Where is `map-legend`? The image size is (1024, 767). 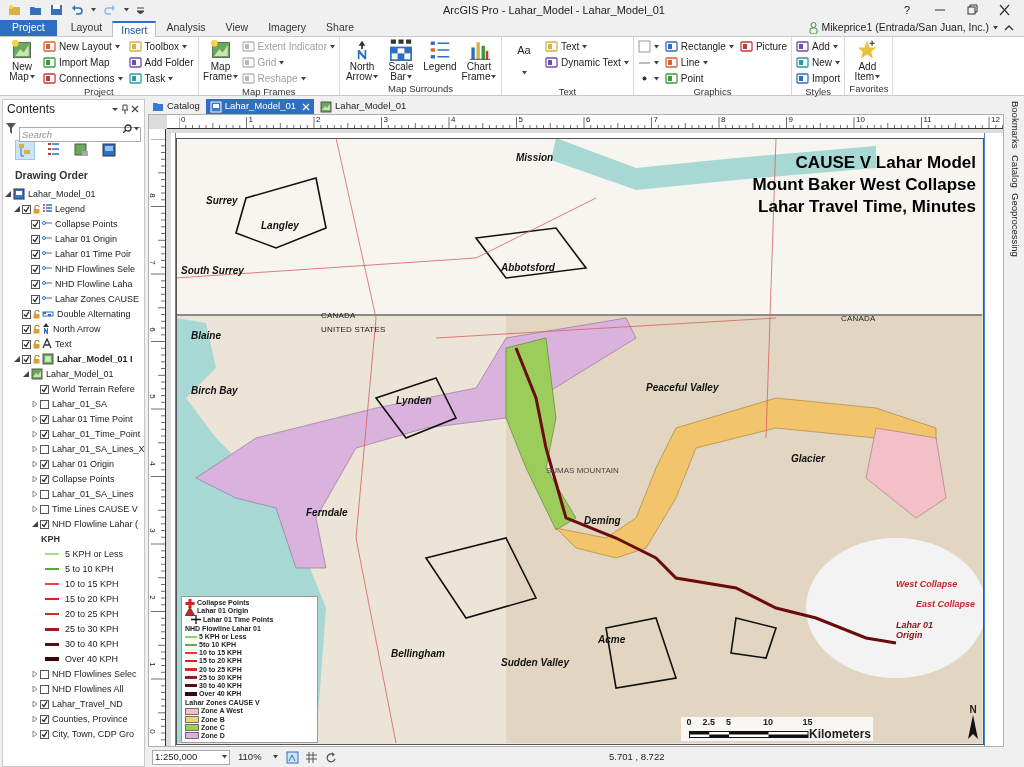
map-legend is located at coordinates (249, 669).